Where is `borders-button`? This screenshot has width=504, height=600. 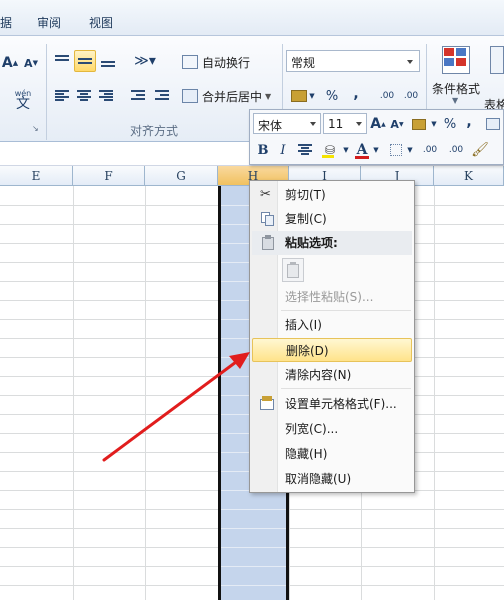 borders-button is located at coordinates (396, 150).